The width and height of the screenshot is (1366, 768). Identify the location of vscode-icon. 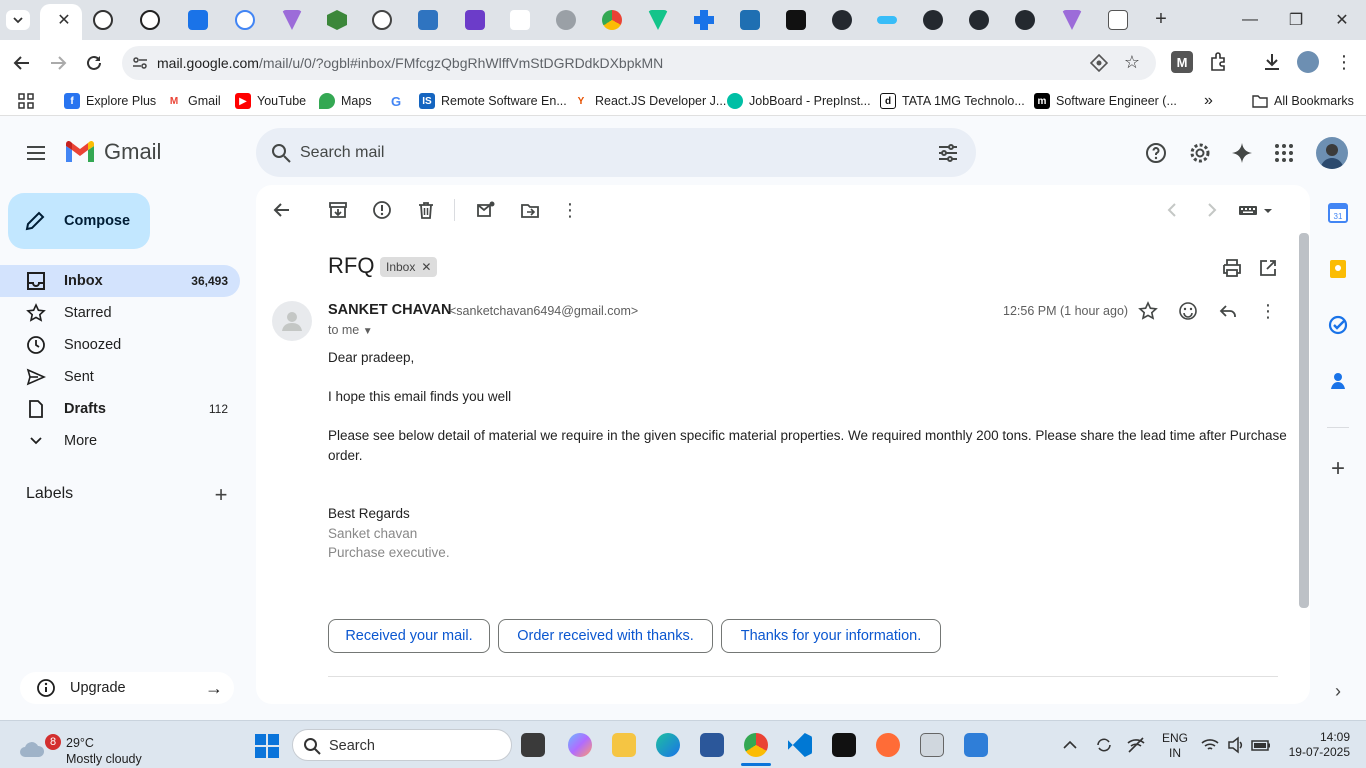
(800, 745).